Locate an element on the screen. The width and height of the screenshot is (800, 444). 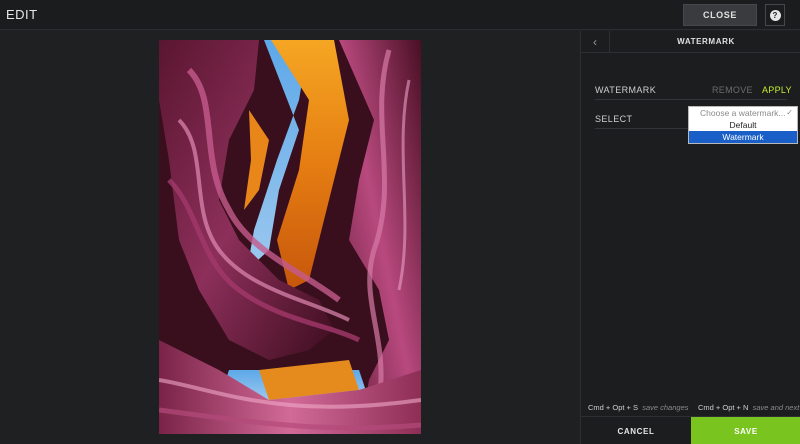
help-icon: ? is located at coordinates (775, 15).